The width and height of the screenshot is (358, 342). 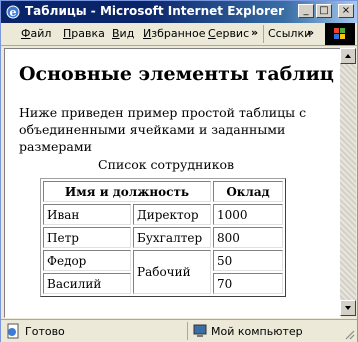 I want to click on vertical-scrollbar, so click(x=348, y=182).